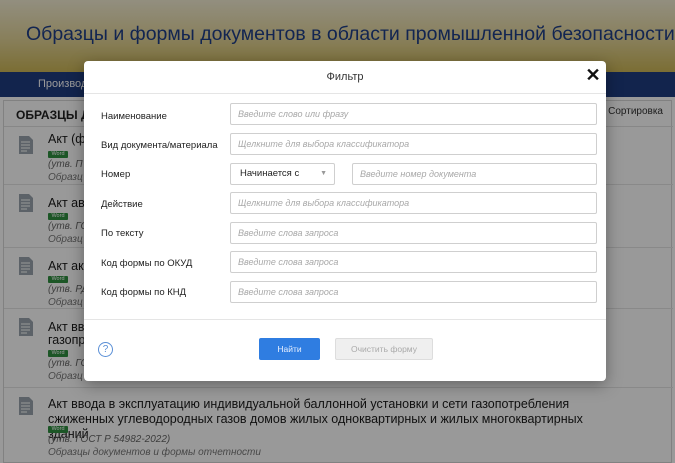 This screenshot has height=463, width=675. Describe the element at coordinates (159, 145) in the screenshot. I see `doctype-label: Вид документа/материала` at that location.